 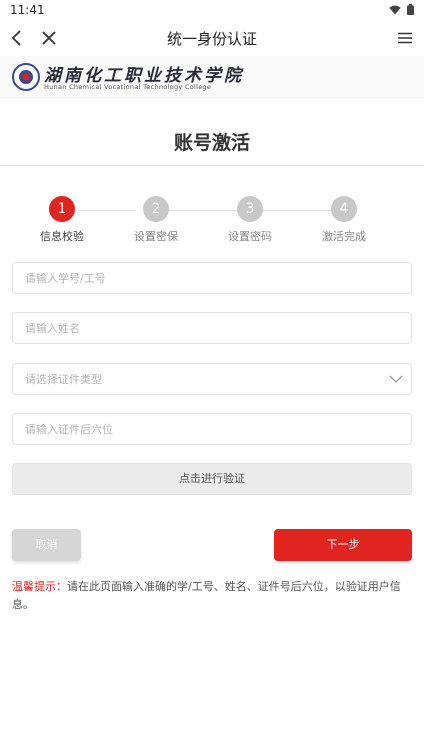 What do you see at coordinates (250, 209) in the screenshot?
I see `step-number: 3` at bounding box center [250, 209].